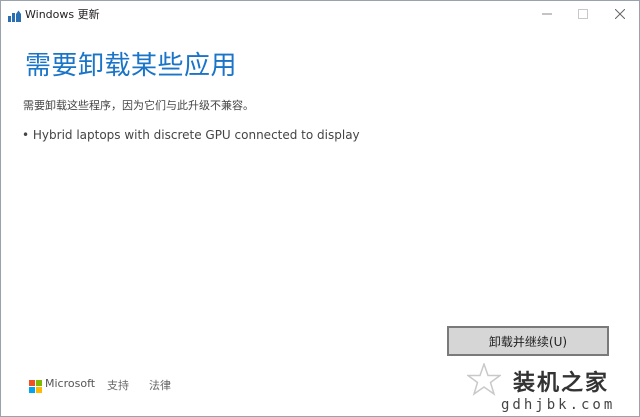 The height and width of the screenshot is (417, 640). I want to click on watermark-title: 装机之家, so click(561, 383).